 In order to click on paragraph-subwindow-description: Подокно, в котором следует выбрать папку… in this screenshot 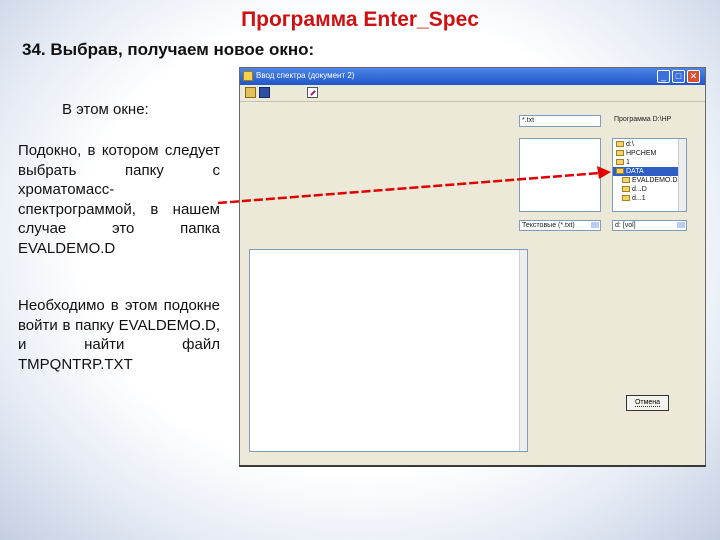, I will do `click(119, 199)`.